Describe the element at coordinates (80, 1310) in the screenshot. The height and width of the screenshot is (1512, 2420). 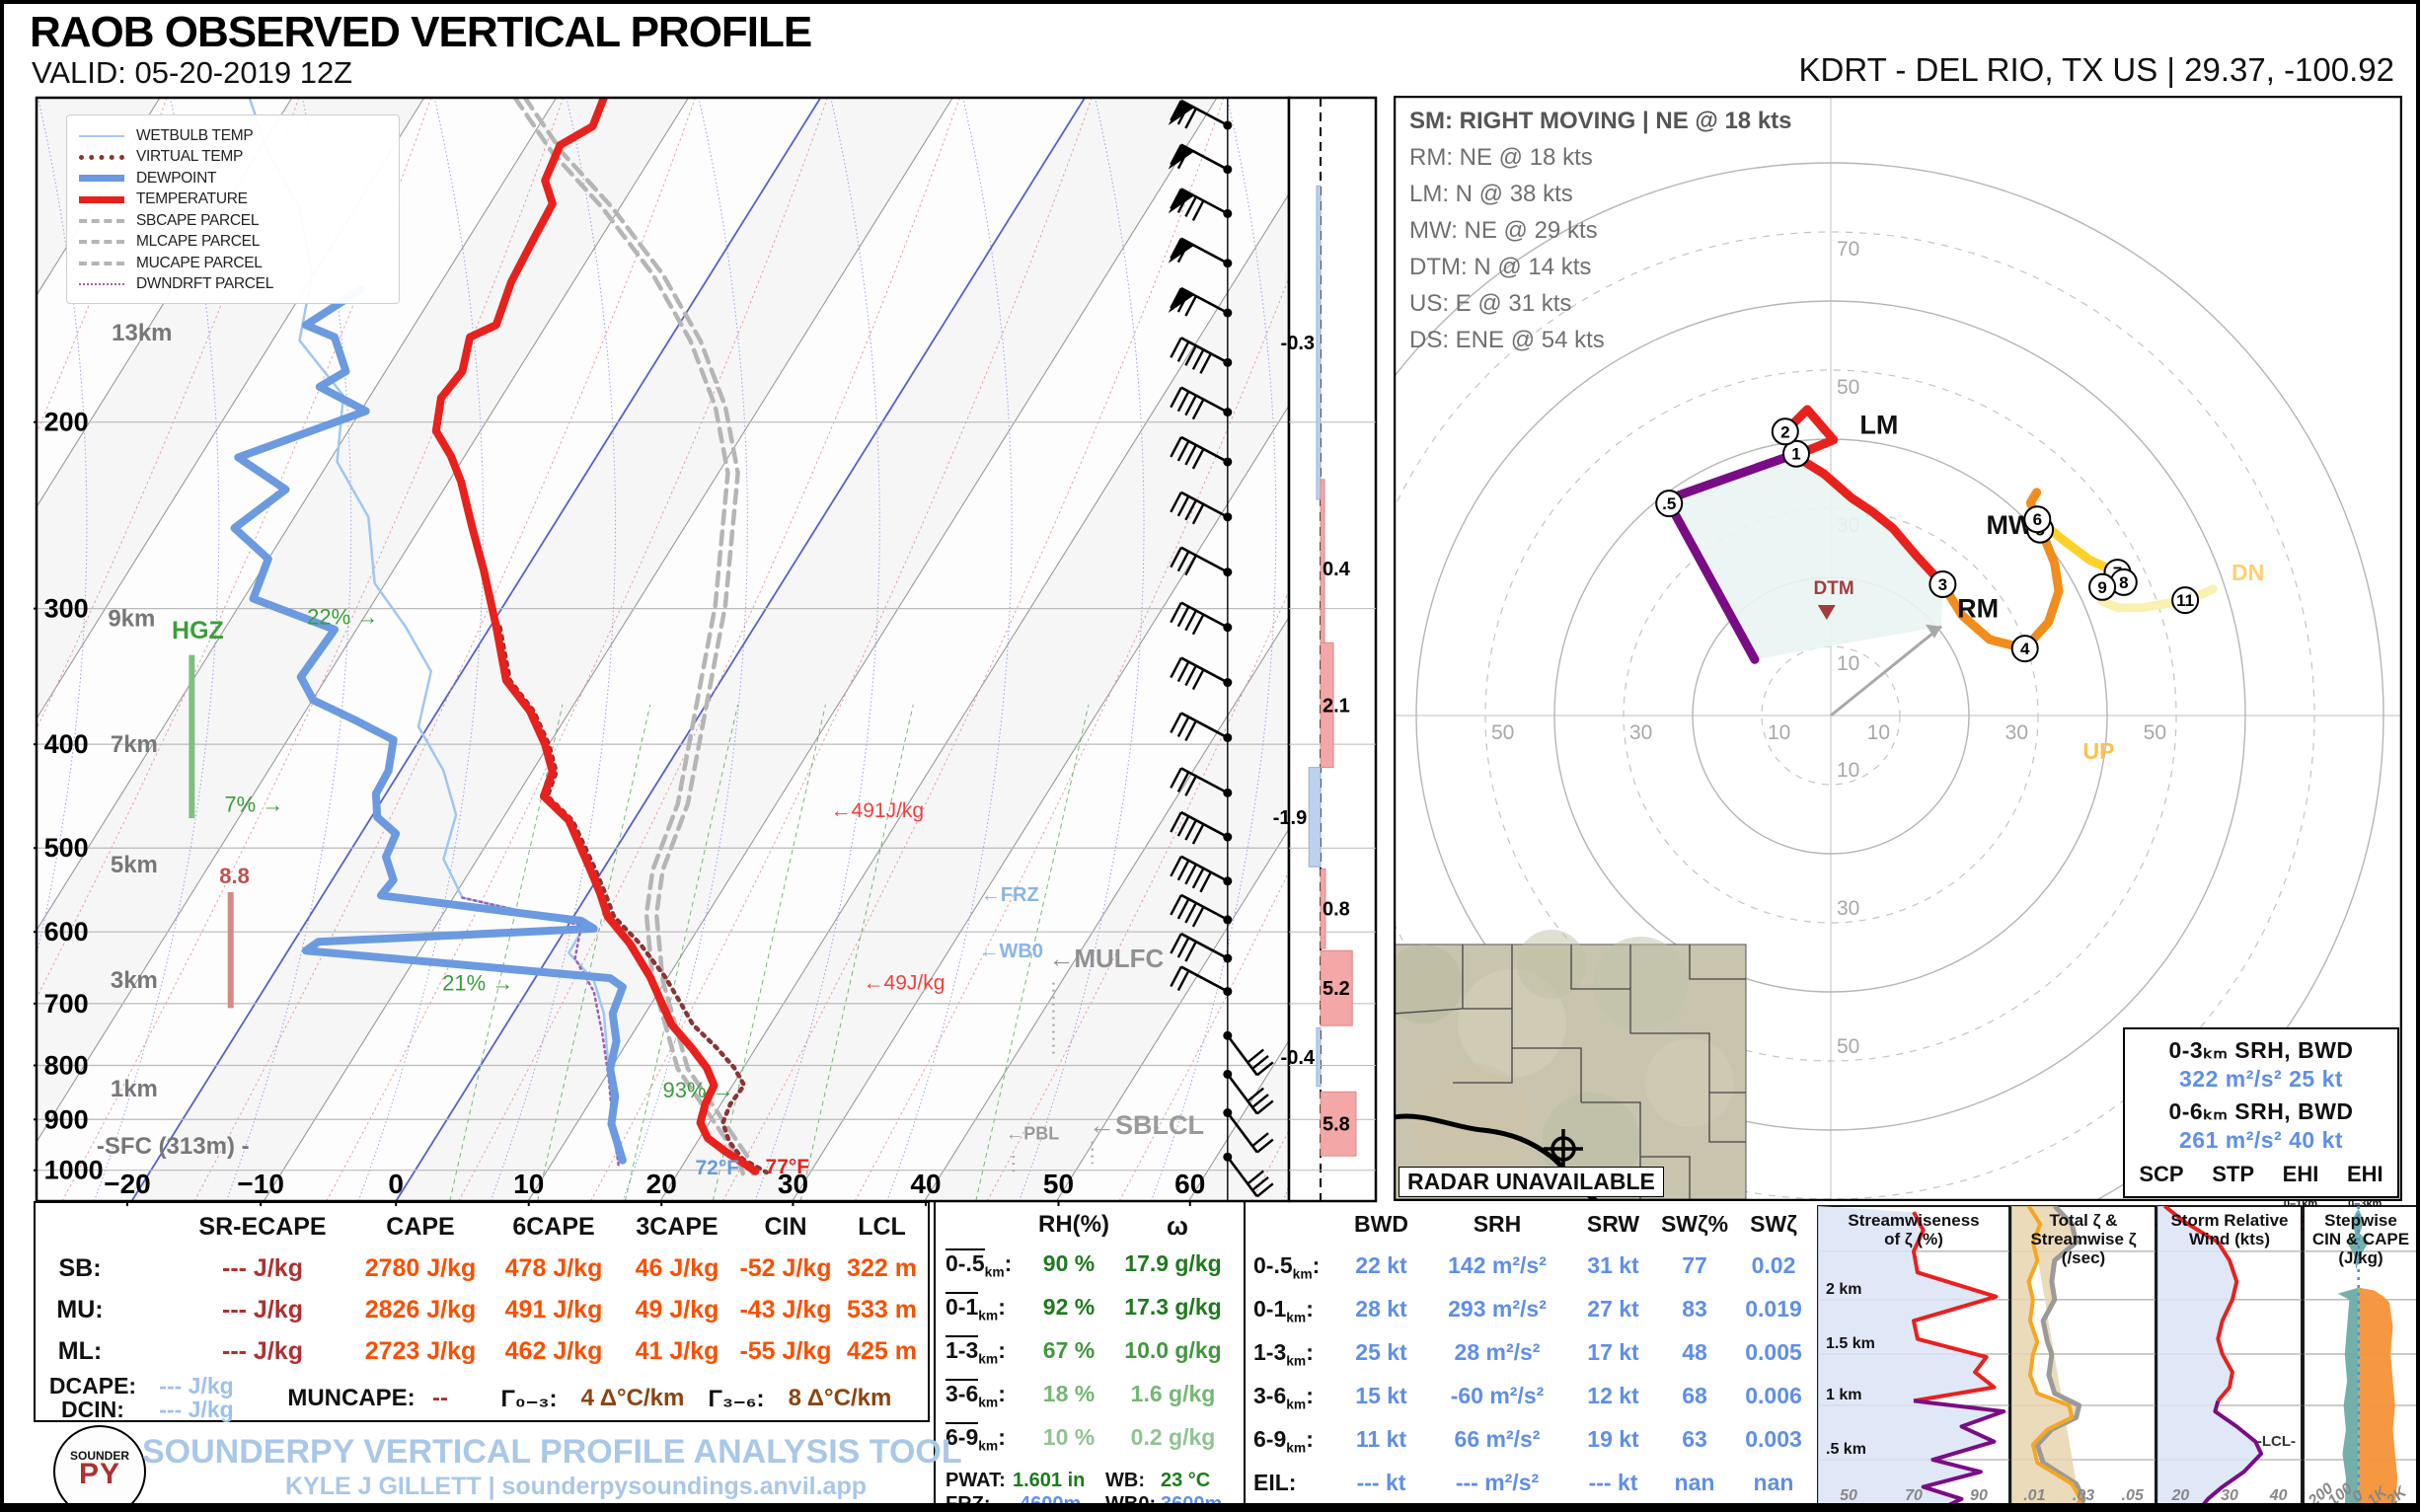
I see `thermo-cell: MU:` at that location.